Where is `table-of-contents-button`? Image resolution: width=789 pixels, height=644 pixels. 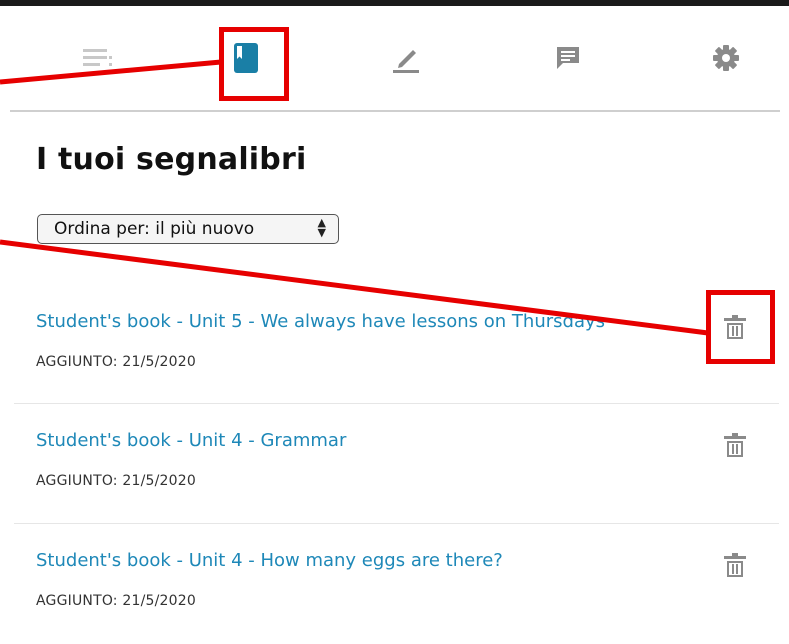 table-of-contents-button is located at coordinates (98, 58).